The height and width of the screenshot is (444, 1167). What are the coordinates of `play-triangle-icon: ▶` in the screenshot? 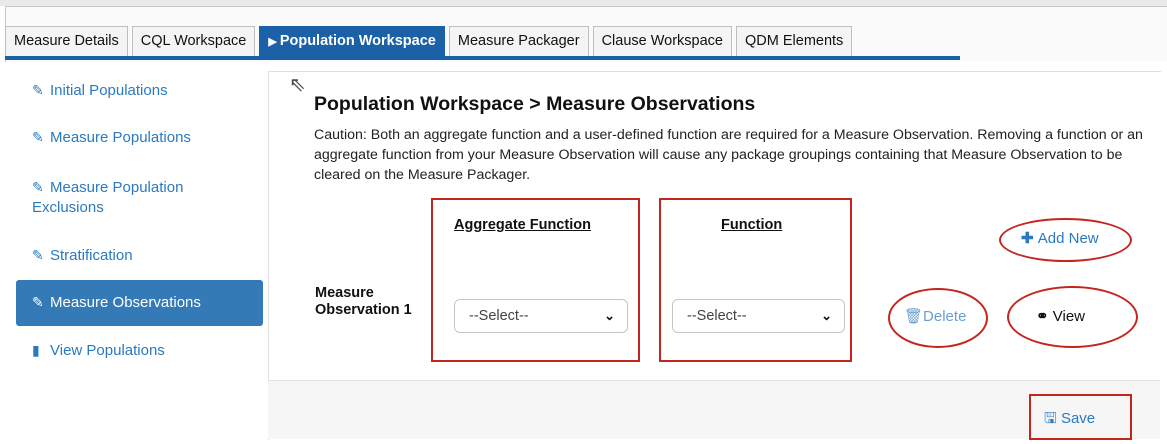 It's located at (272, 42).